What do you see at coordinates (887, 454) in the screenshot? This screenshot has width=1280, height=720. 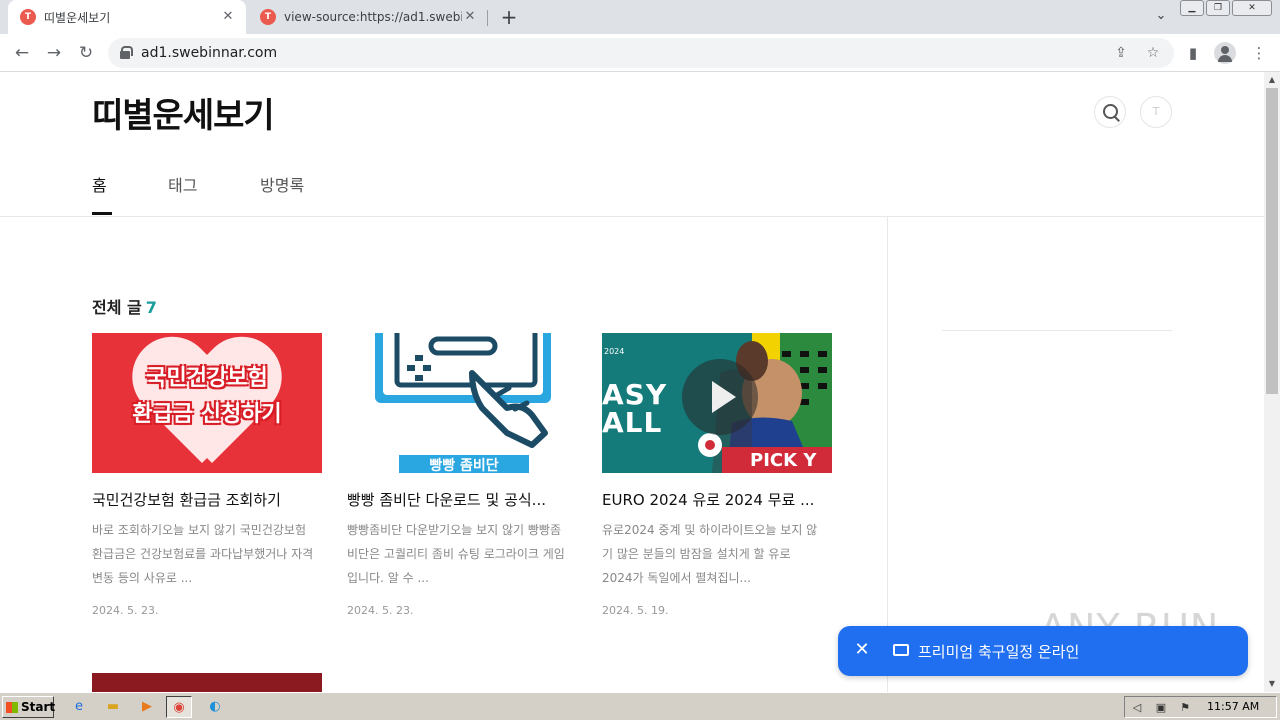 I see `sidebar-divider` at bounding box center [887, 454].